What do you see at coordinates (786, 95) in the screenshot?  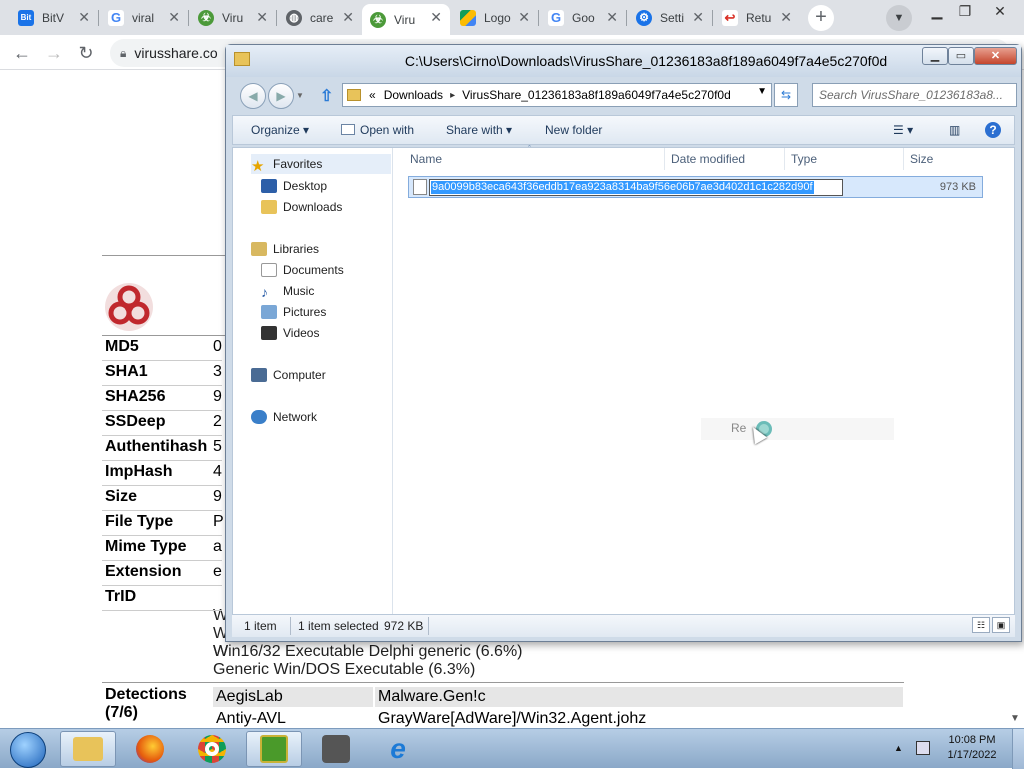 I see `refresh-icon: ⇆` at bounding box center [786, 95].